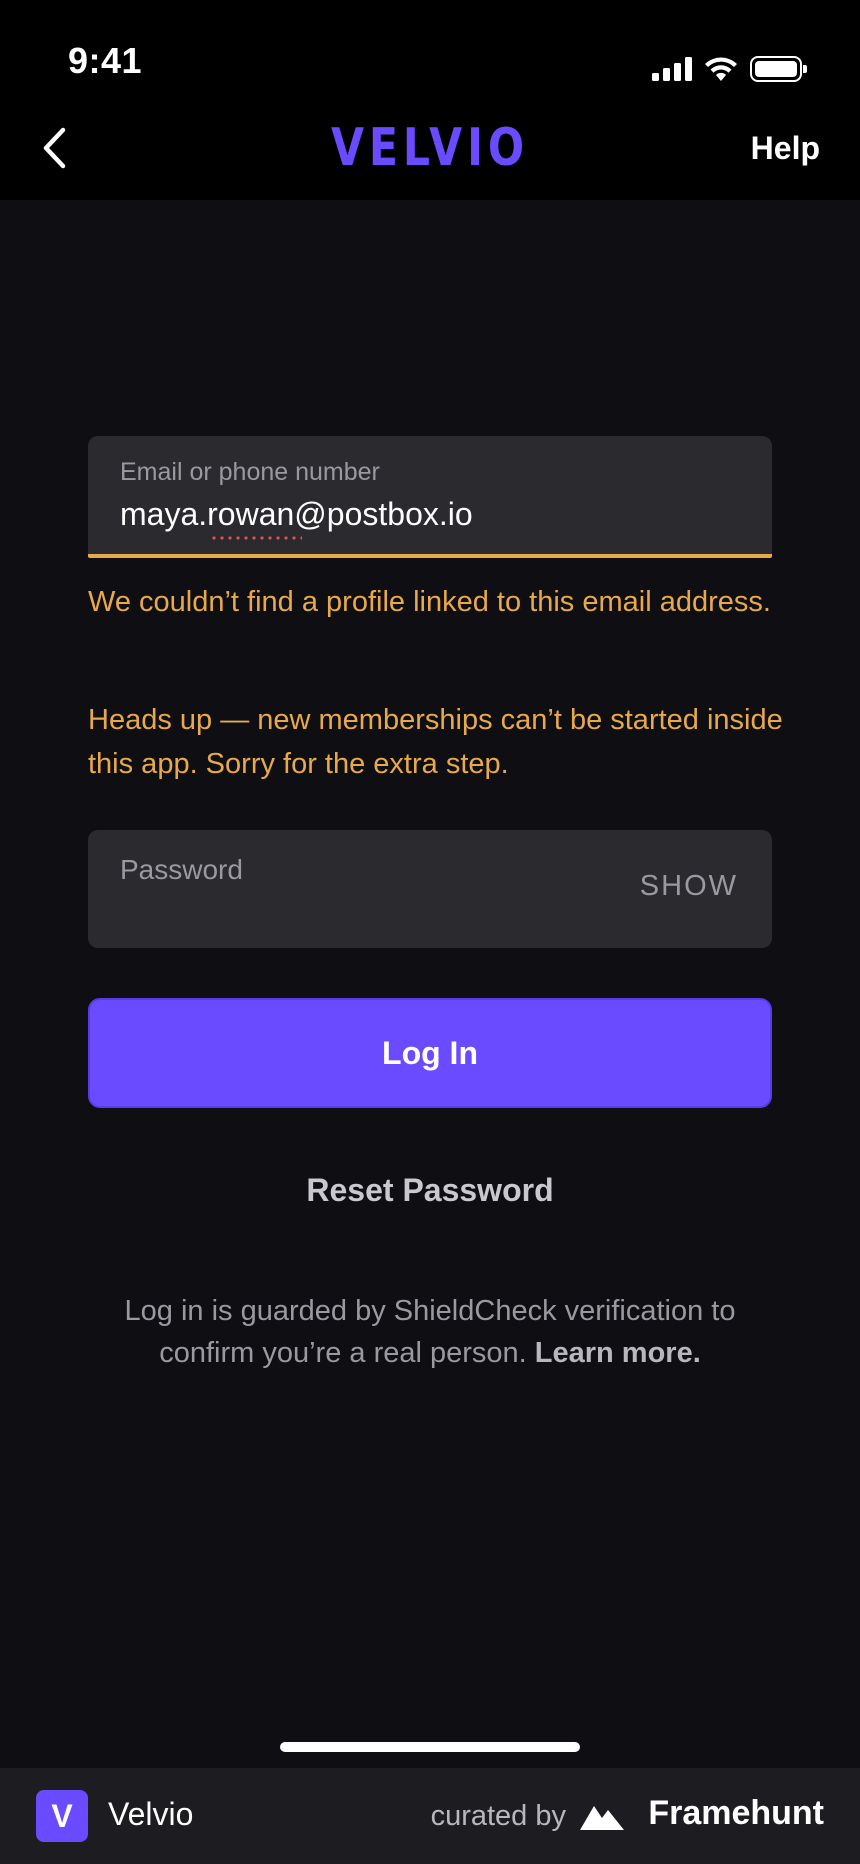  Describe the element at coordinates (430, 514) in the screenshot. I see `email-input` at that location.